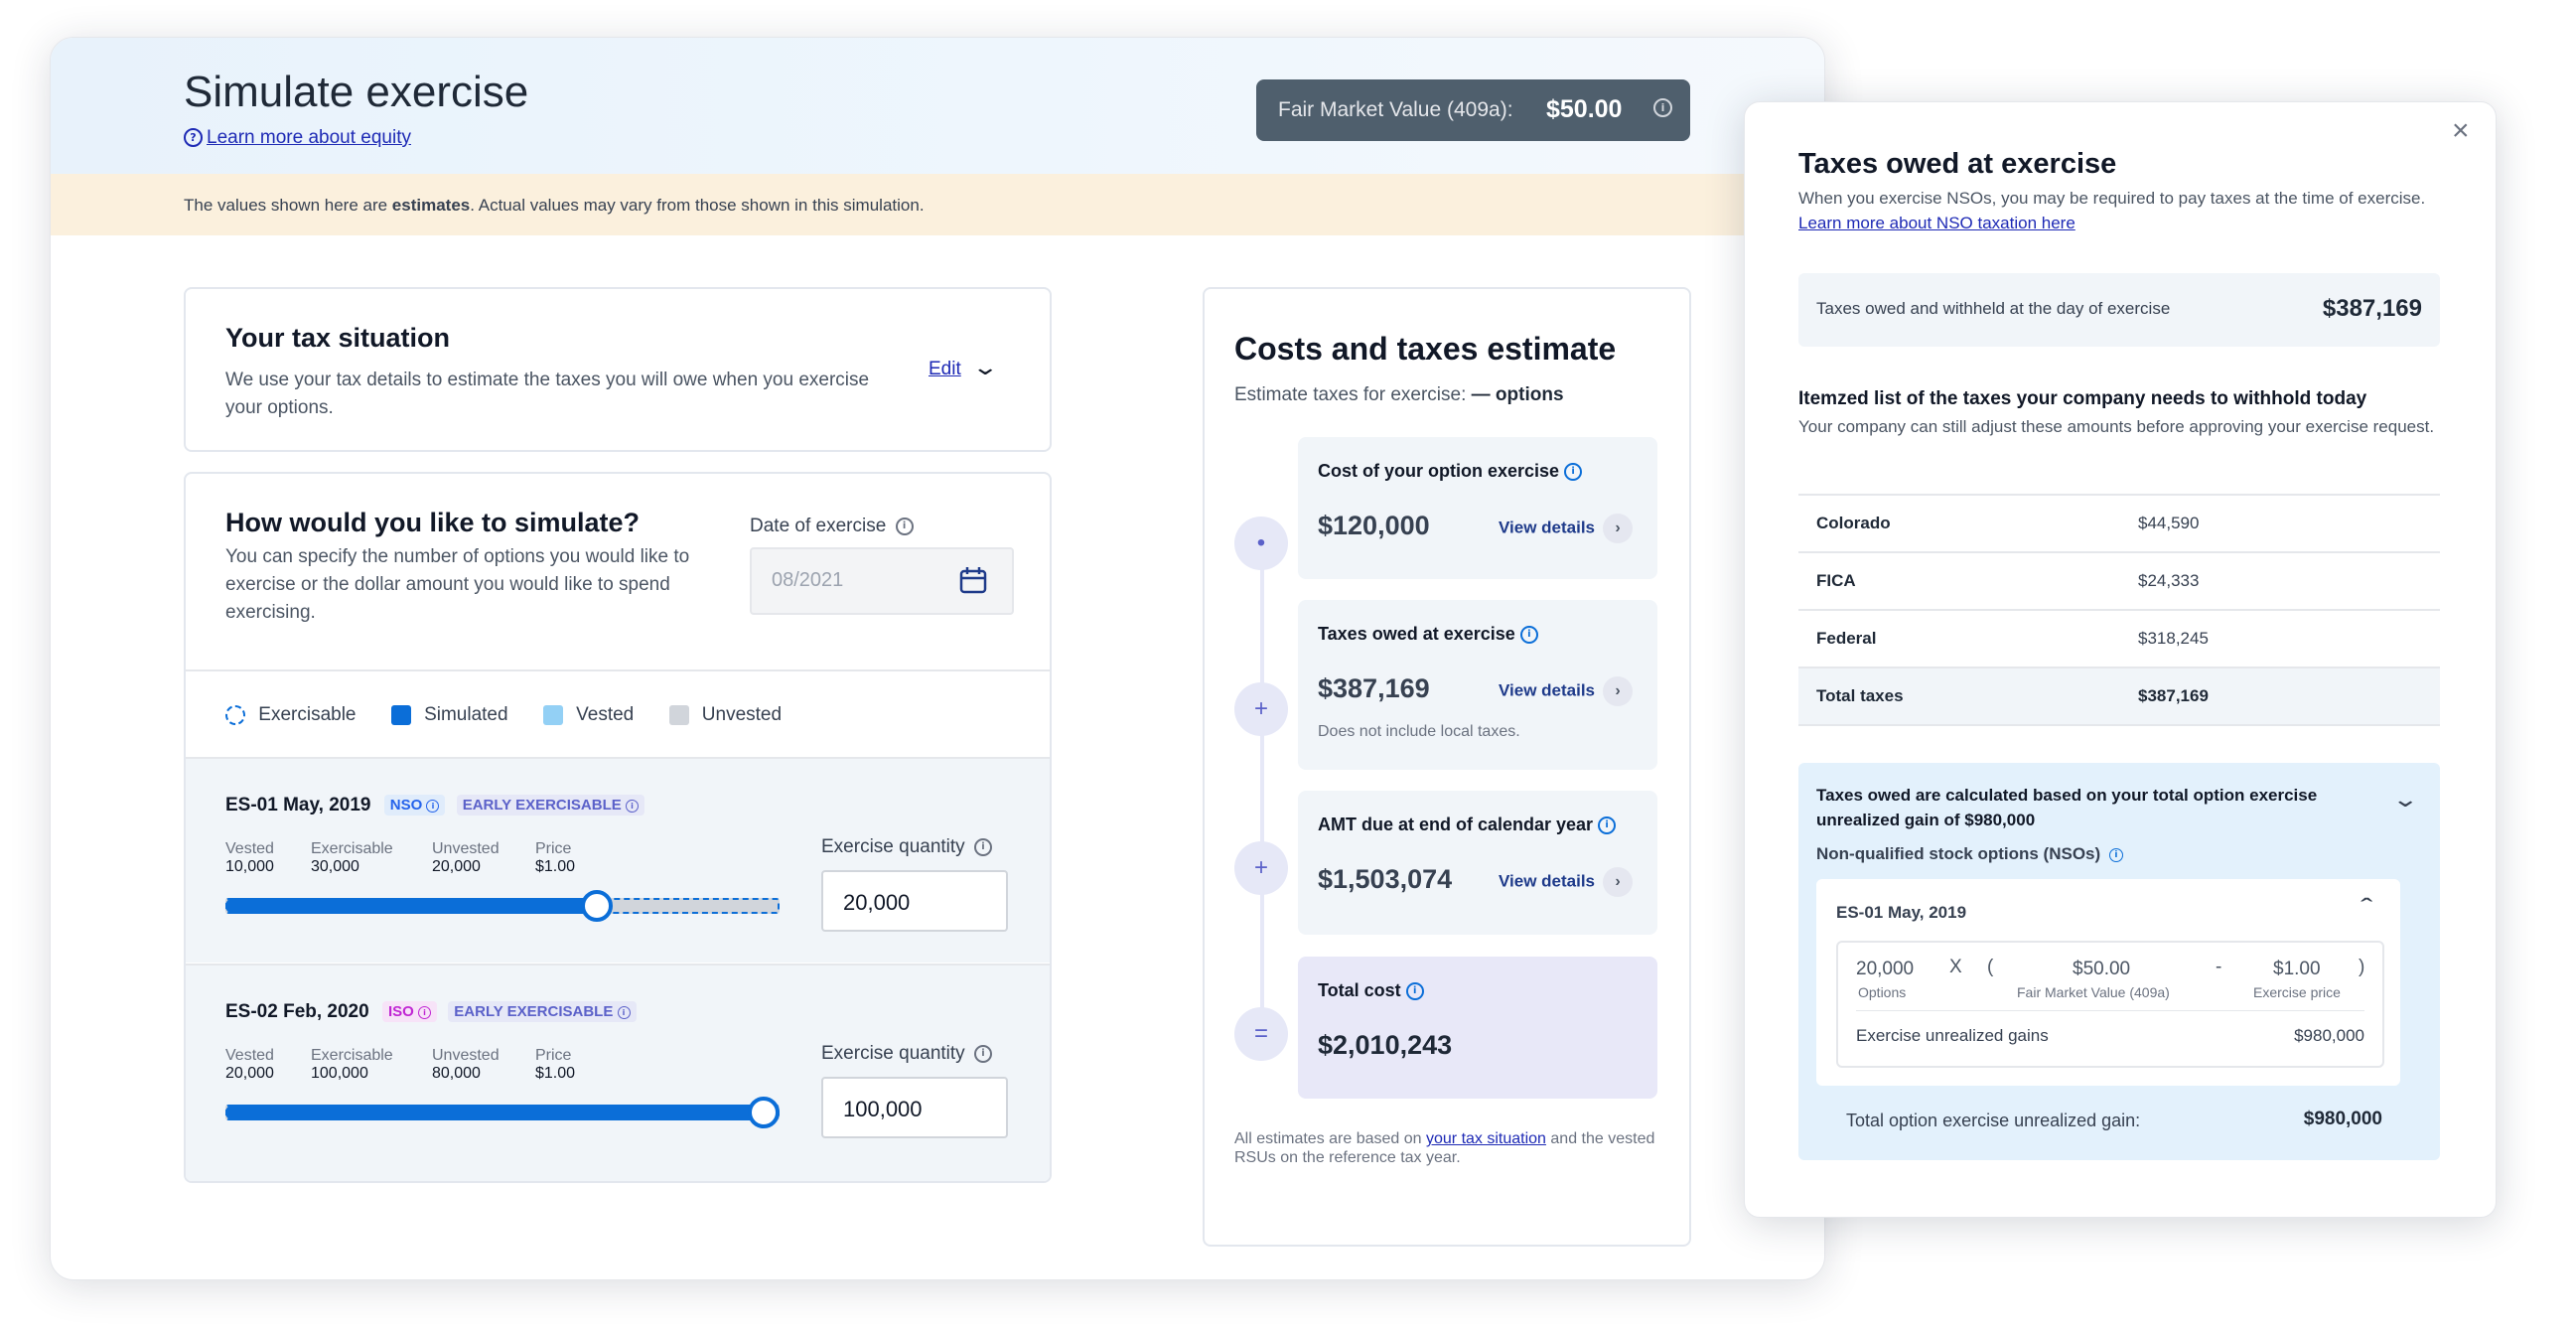 The image size is (2576, 1335). I want to click on total-gain-label: Total option exercise unrealized gain:, so click(1994, 1120).